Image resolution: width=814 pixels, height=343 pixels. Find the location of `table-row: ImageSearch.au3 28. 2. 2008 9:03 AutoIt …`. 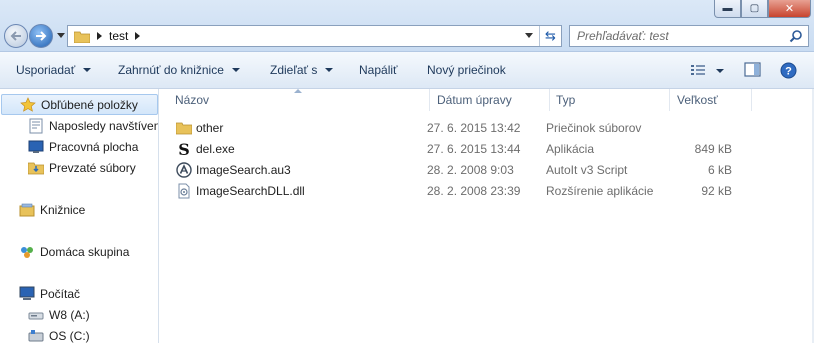

table-row: ImageSearch.au3 28. 2. 2008 9:03 AutoIt … is located at coordinates (455, 169).